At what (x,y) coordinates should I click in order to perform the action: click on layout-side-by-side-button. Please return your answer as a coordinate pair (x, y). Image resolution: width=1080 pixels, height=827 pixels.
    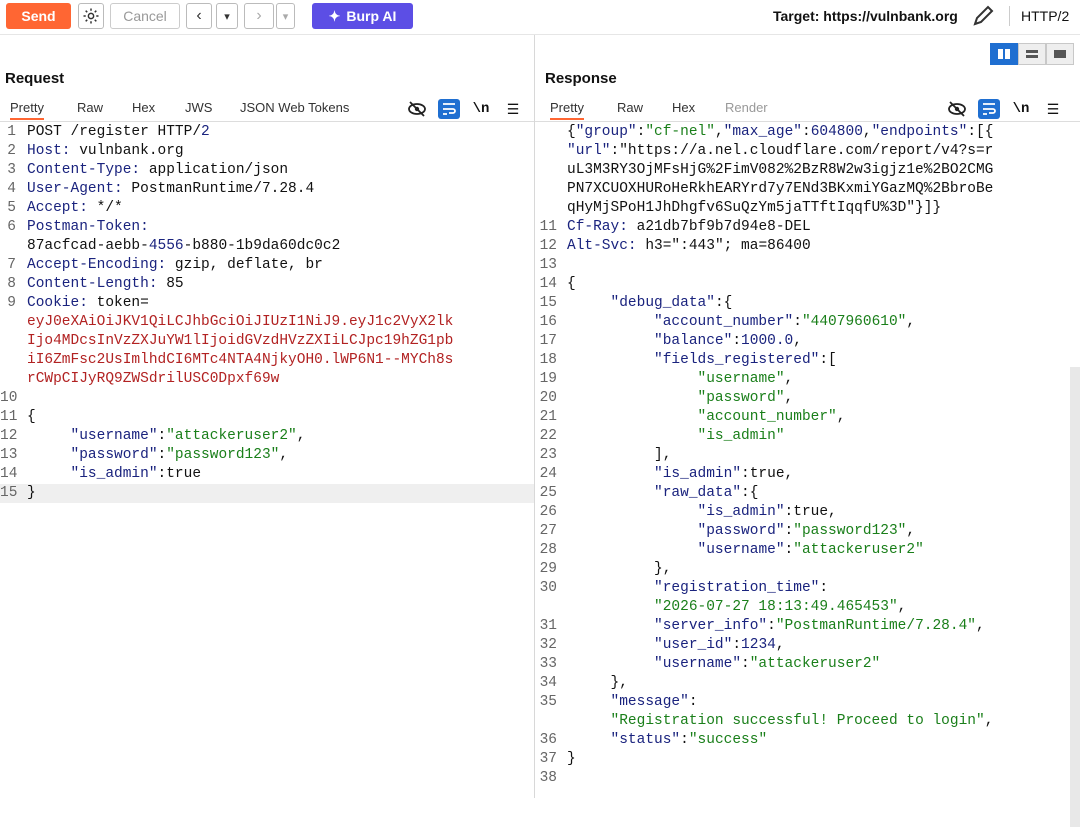
    Looking at the image, I should click on (1004, 54).